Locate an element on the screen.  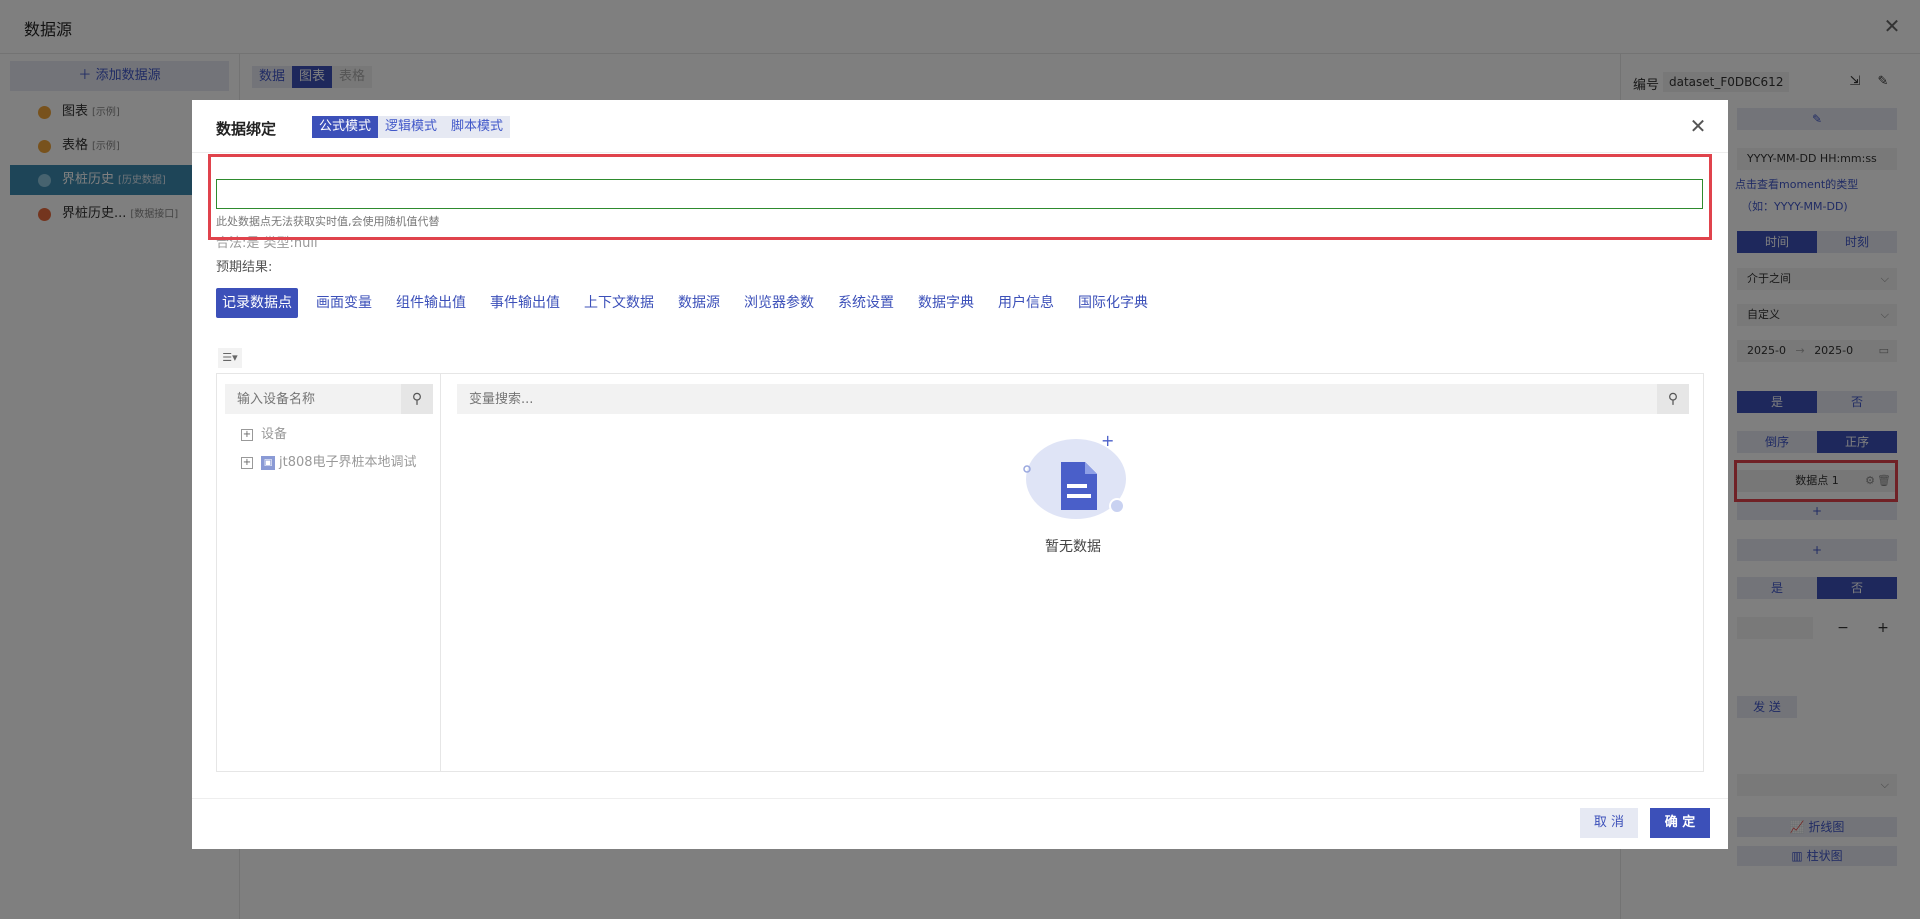
empty-state: + 暂无数据 is located at coordinates (1073, 489).